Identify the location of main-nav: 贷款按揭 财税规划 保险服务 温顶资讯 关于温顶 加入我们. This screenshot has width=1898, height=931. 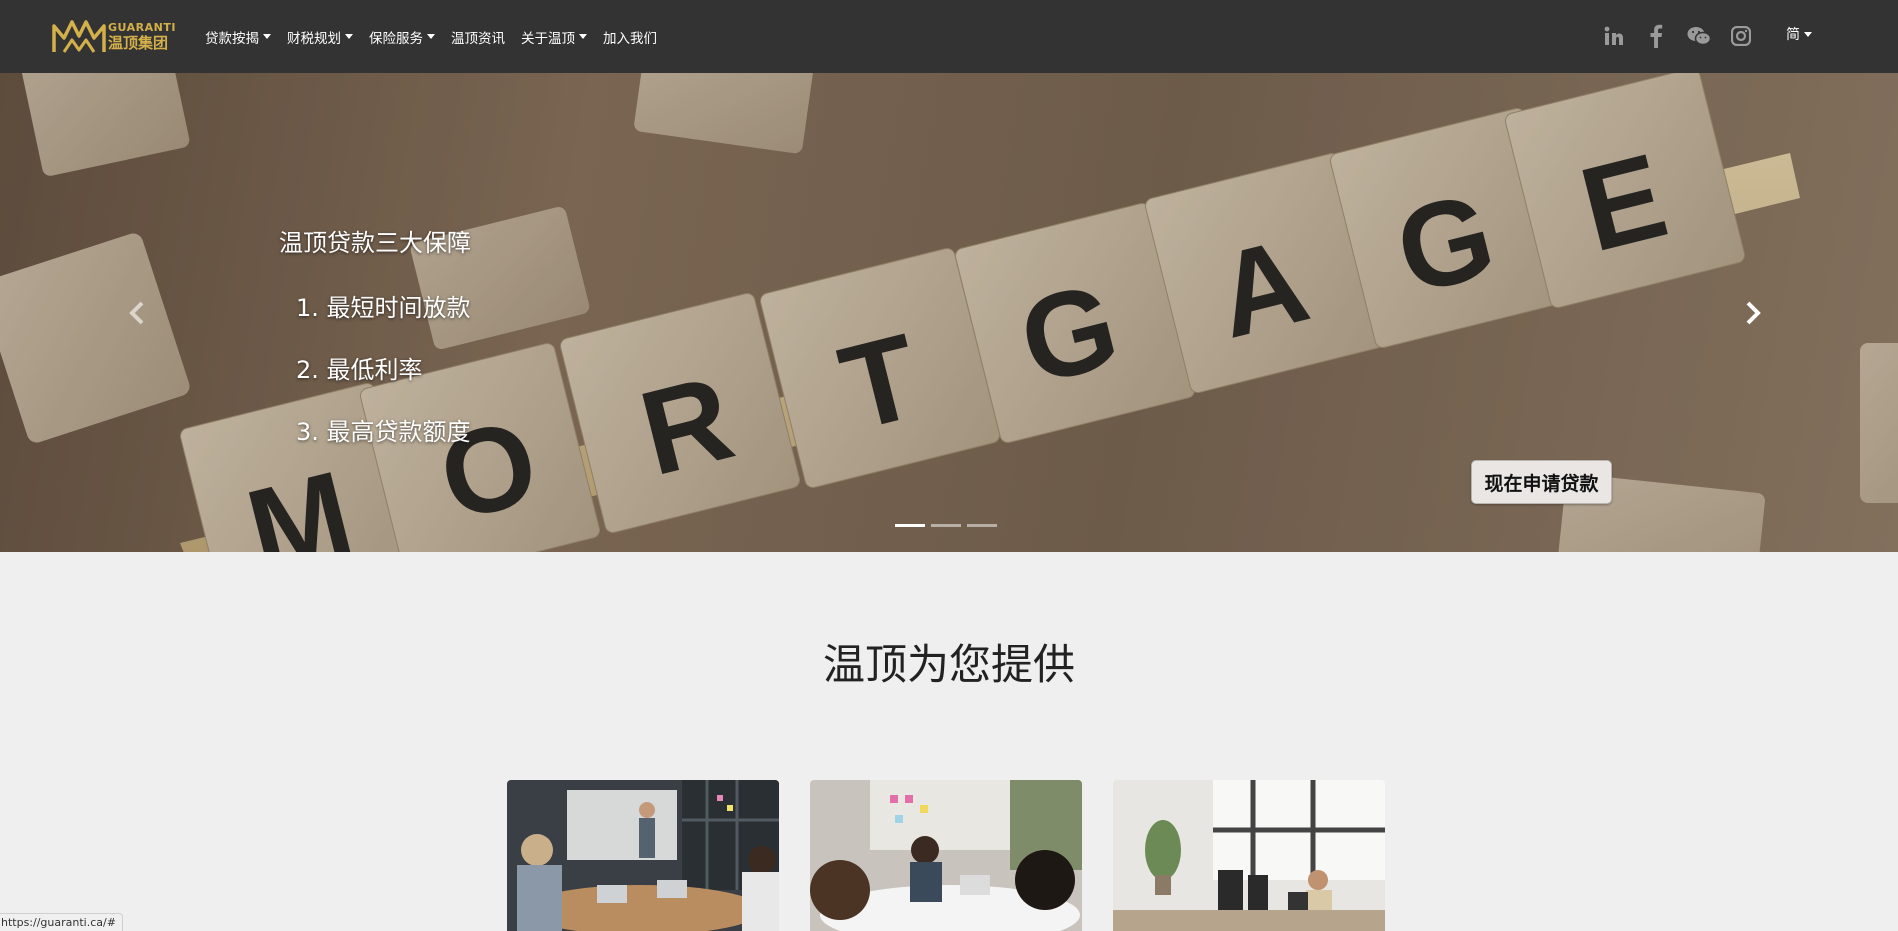
(439, 36).